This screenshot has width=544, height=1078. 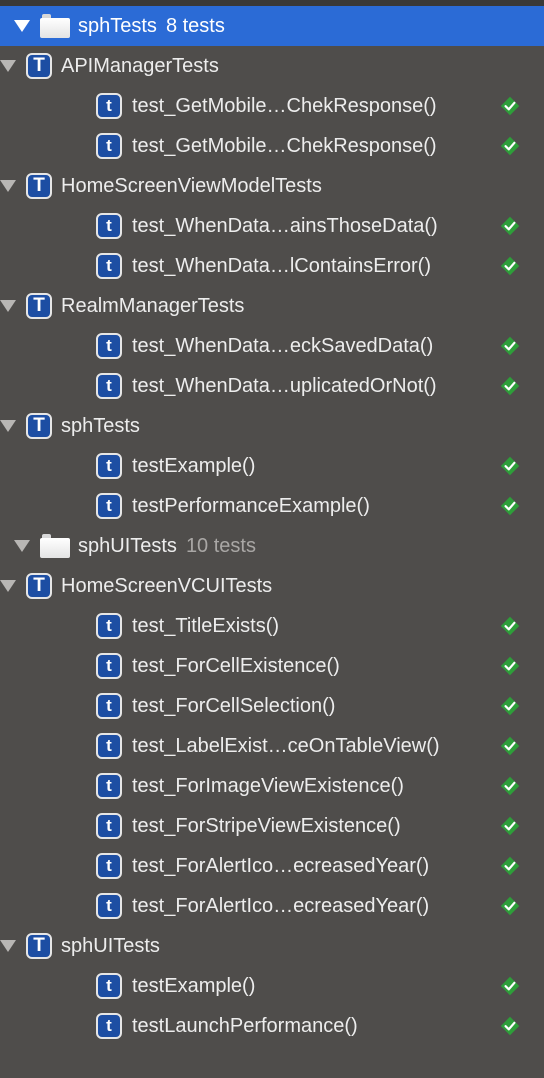 I want to click on test-method-row: t test_WhenData…eckSavedData(), so click(x=272, y=346).